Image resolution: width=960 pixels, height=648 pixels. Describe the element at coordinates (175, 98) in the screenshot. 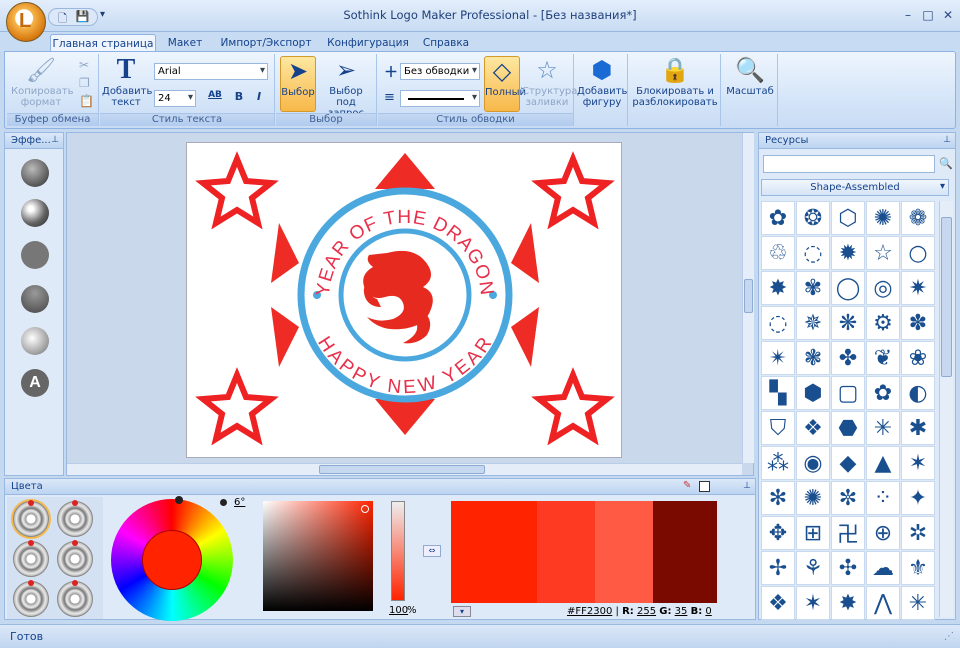

I see `font-size-select: 24` at that location.